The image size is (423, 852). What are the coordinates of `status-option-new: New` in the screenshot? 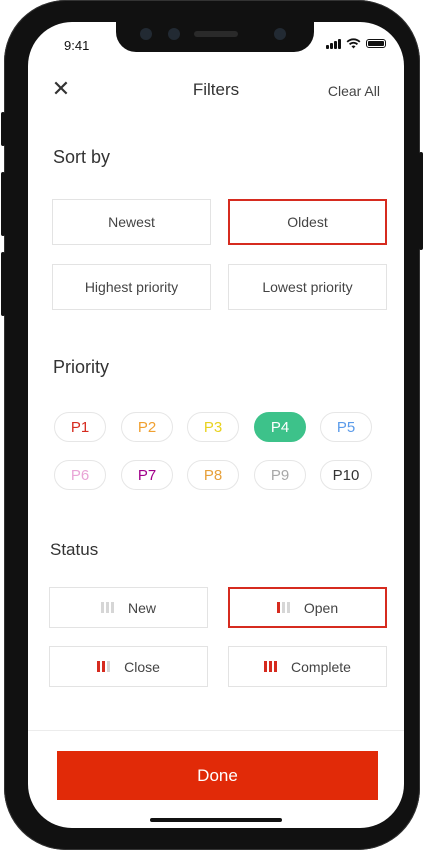 It's located at (128, 607).